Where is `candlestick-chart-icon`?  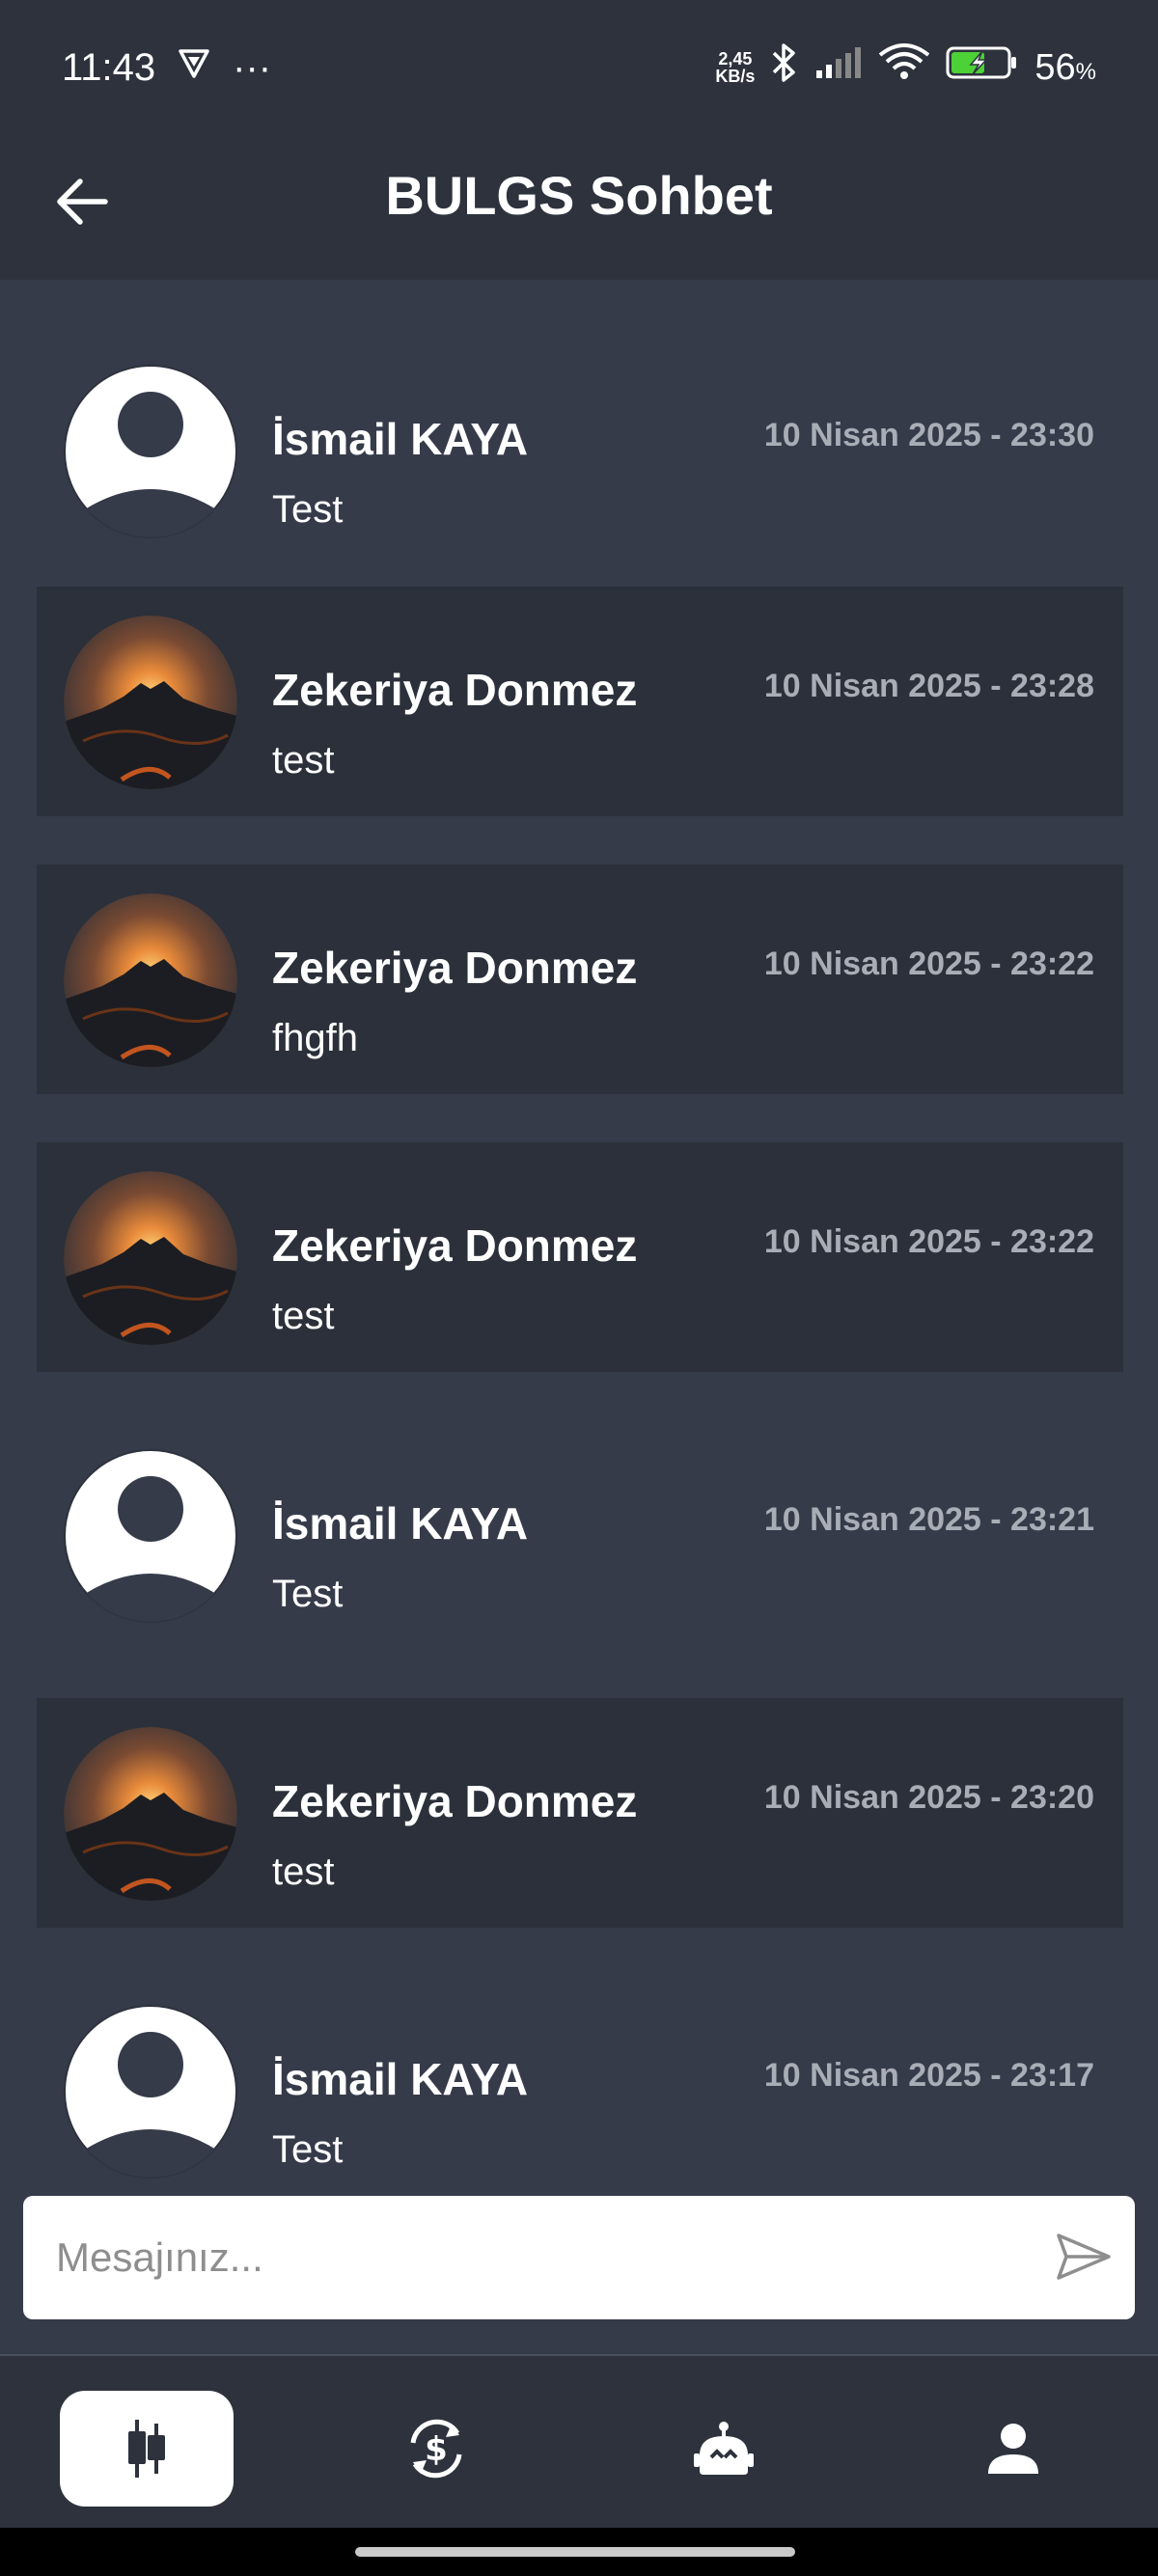 candlestick-chart-icon is located at coordinates (146, 2449).